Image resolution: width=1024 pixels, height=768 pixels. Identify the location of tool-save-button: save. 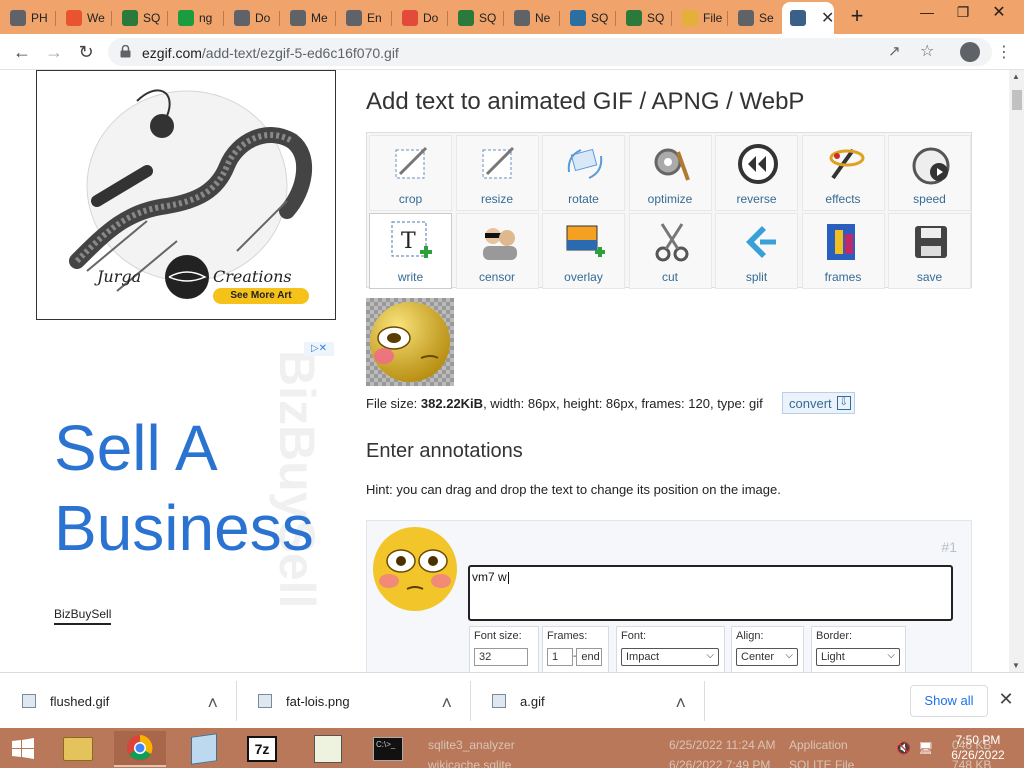
(929, 251).